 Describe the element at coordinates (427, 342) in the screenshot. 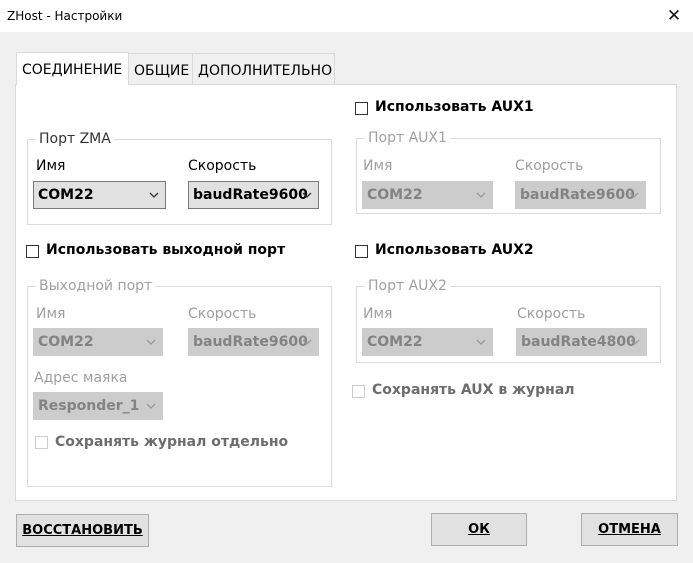

I see `aux2-name-select: COM22` at that location.